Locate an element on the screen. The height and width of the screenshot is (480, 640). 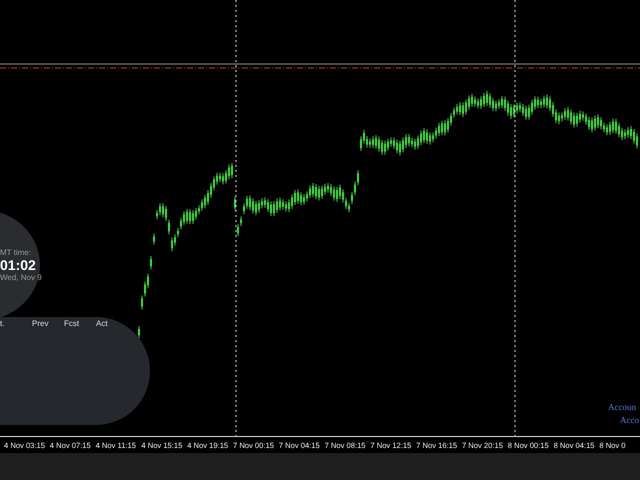
clock-date: Wed, Nov 9 is located at coordinates (21, 277).